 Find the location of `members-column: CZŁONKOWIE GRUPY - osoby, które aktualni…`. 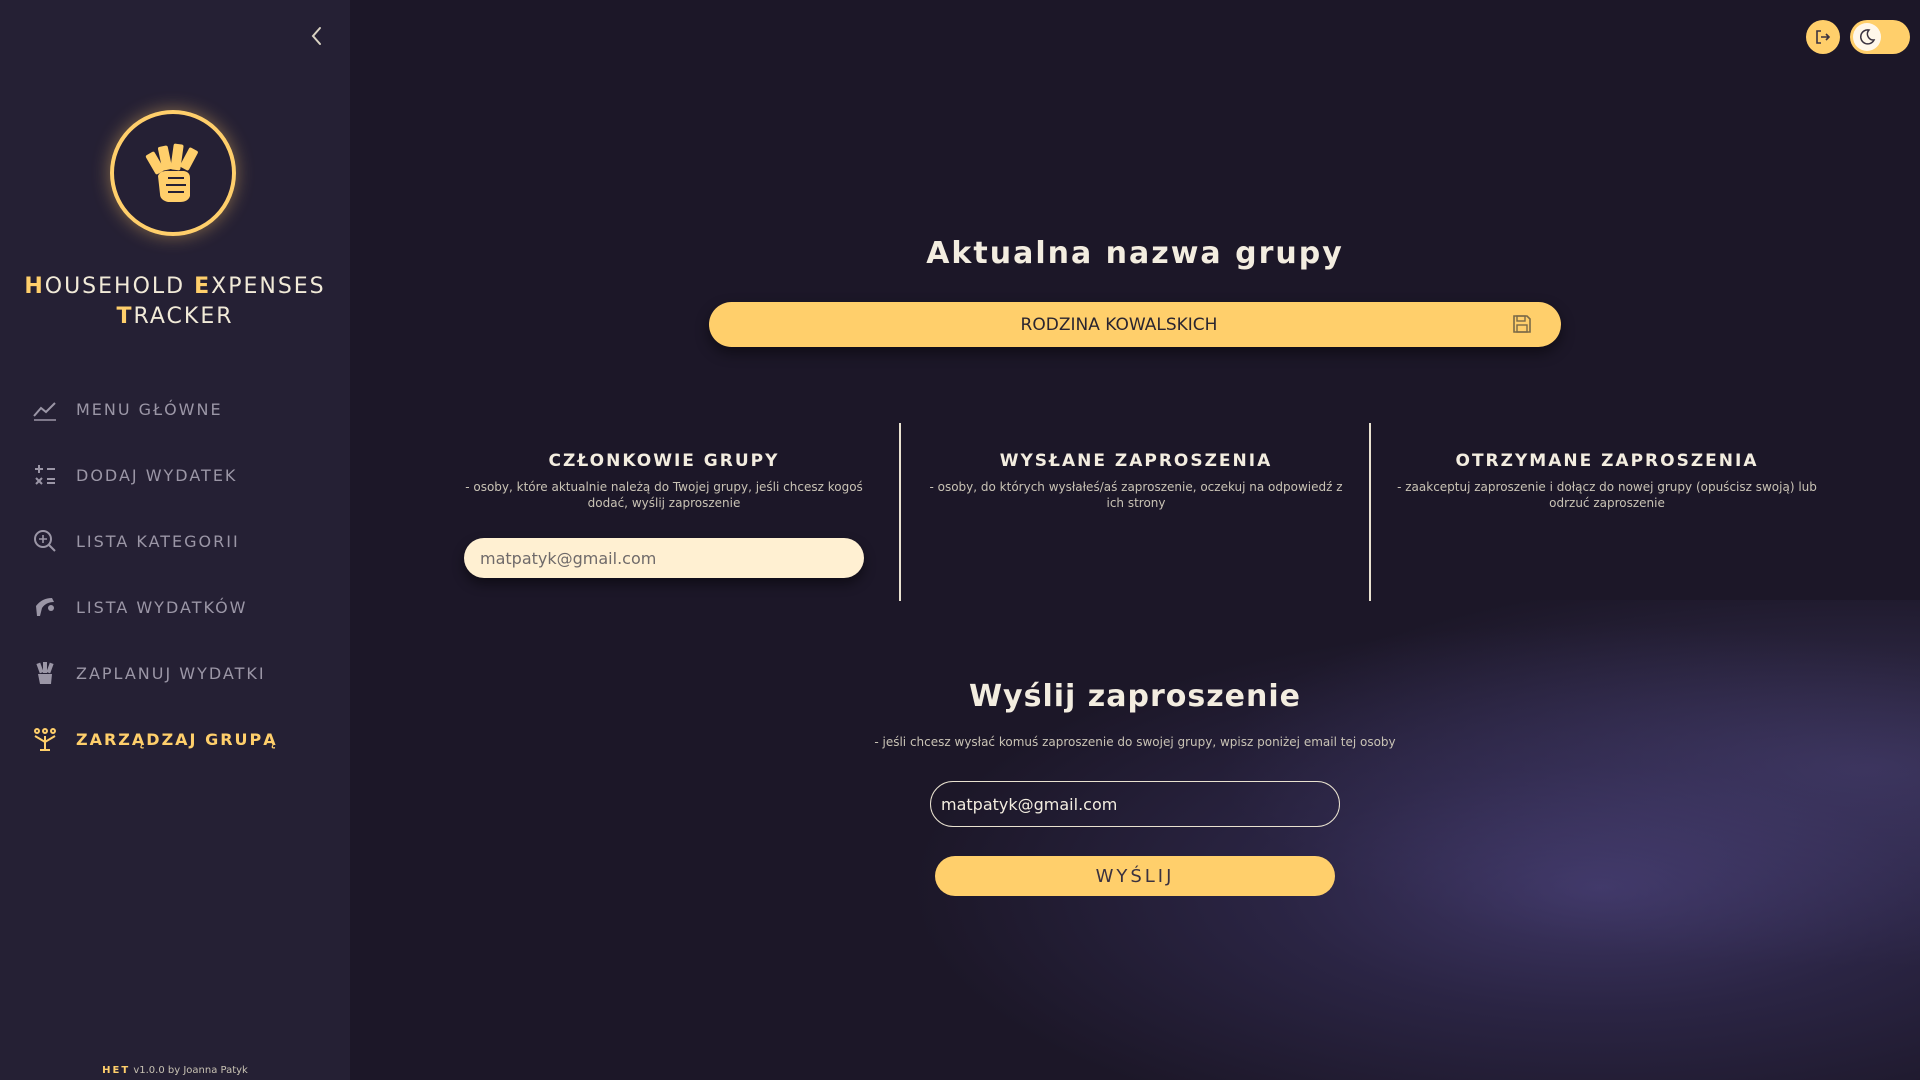

members-column: CZŁONKOWIE GRUPY - osoby, które aktualni… is located at coordinates (664, 512).